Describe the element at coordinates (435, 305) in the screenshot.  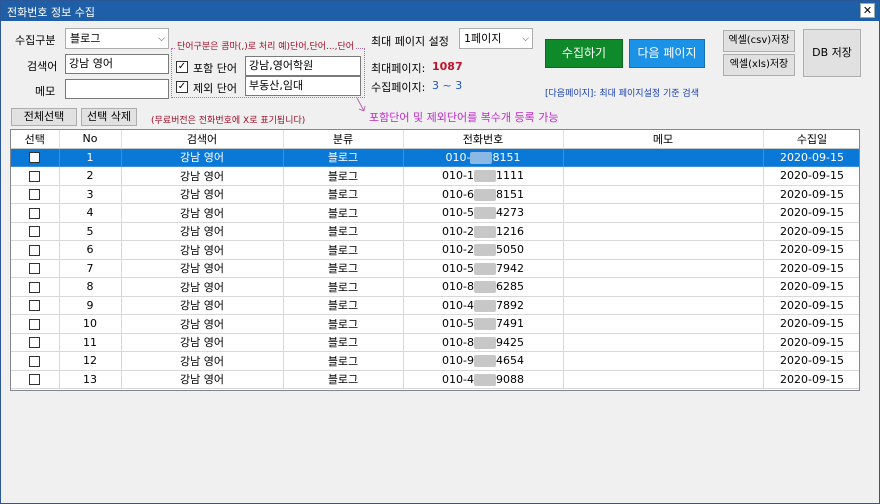
I see `table-row: 9 강남 영어 블로그 010-4 7892 2020-09-15` at that location.